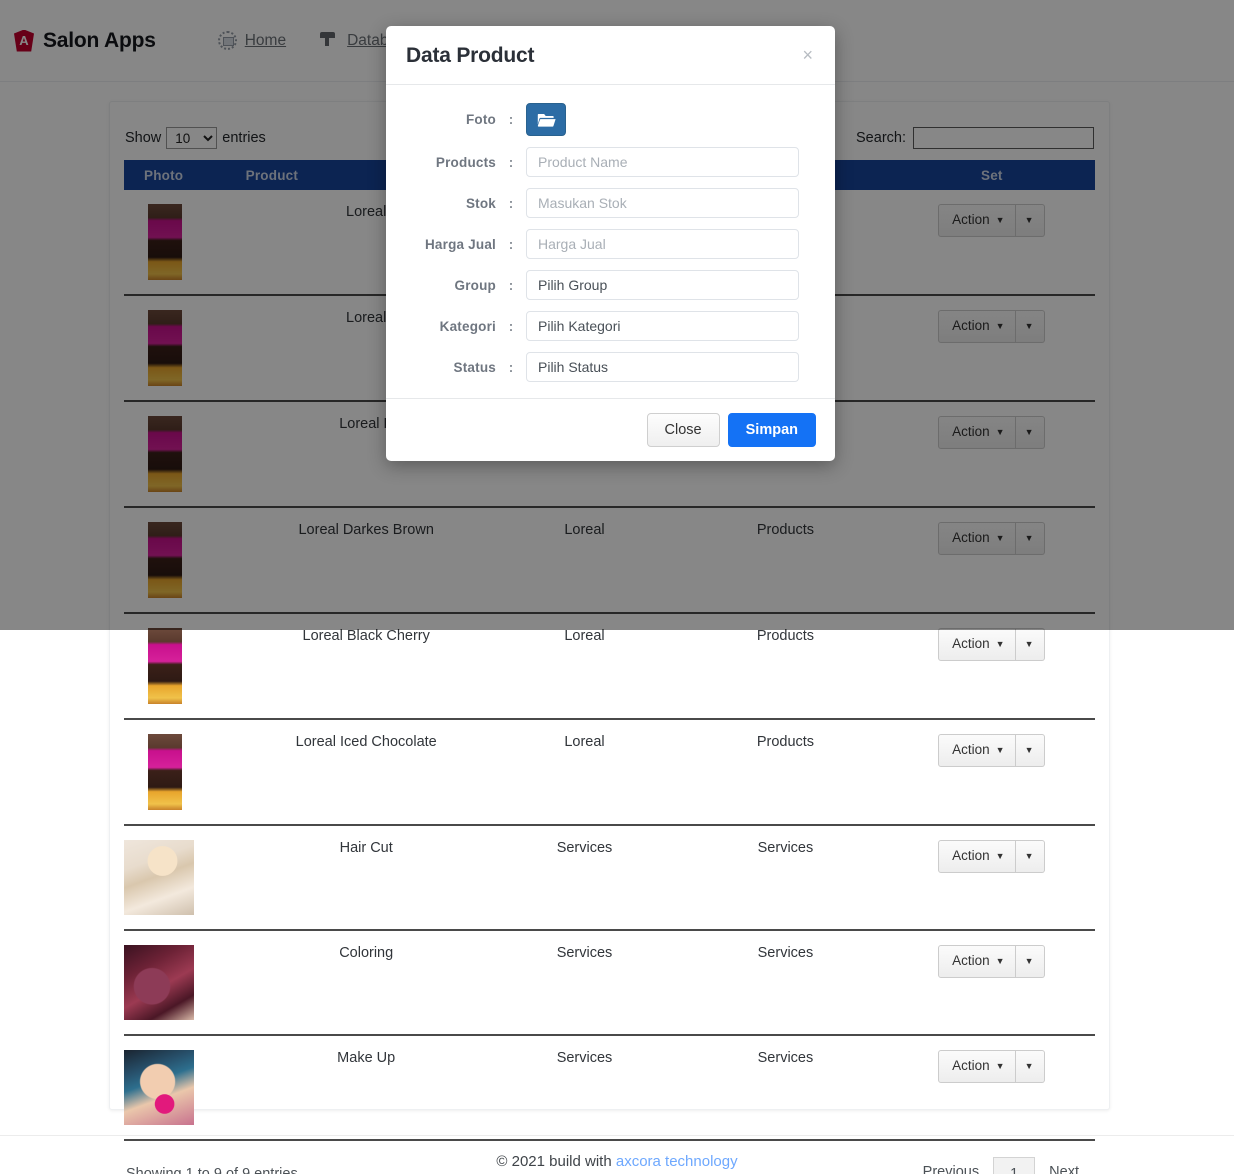 The height and width of the screenshot is (1174, 1234). I want to click on save-button: Simpan, so click(771, 430).